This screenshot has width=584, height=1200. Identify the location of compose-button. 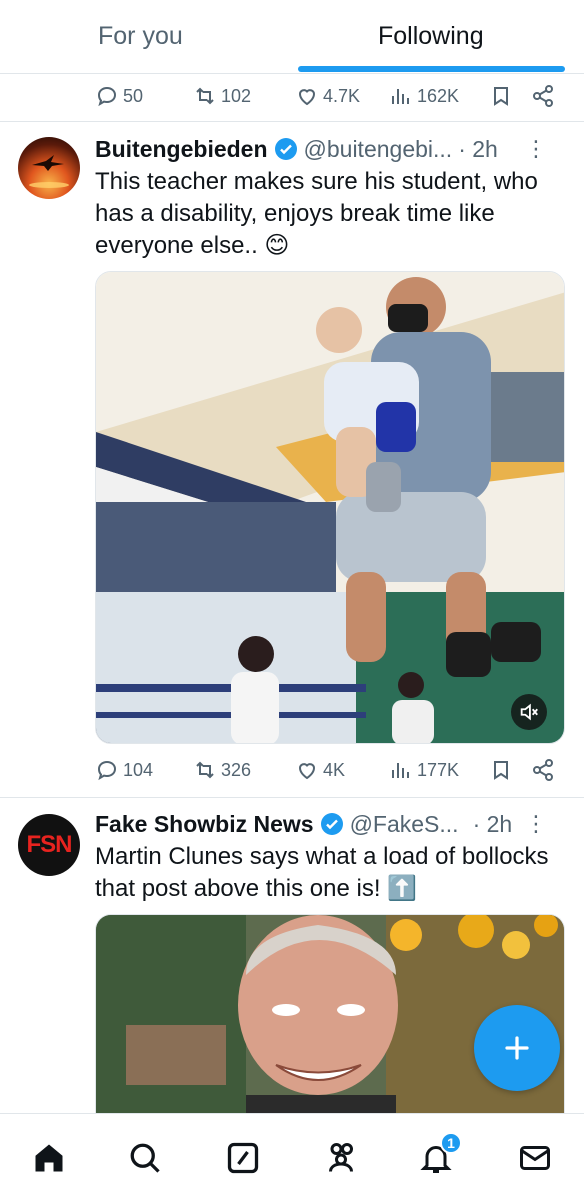
(517, 1048).